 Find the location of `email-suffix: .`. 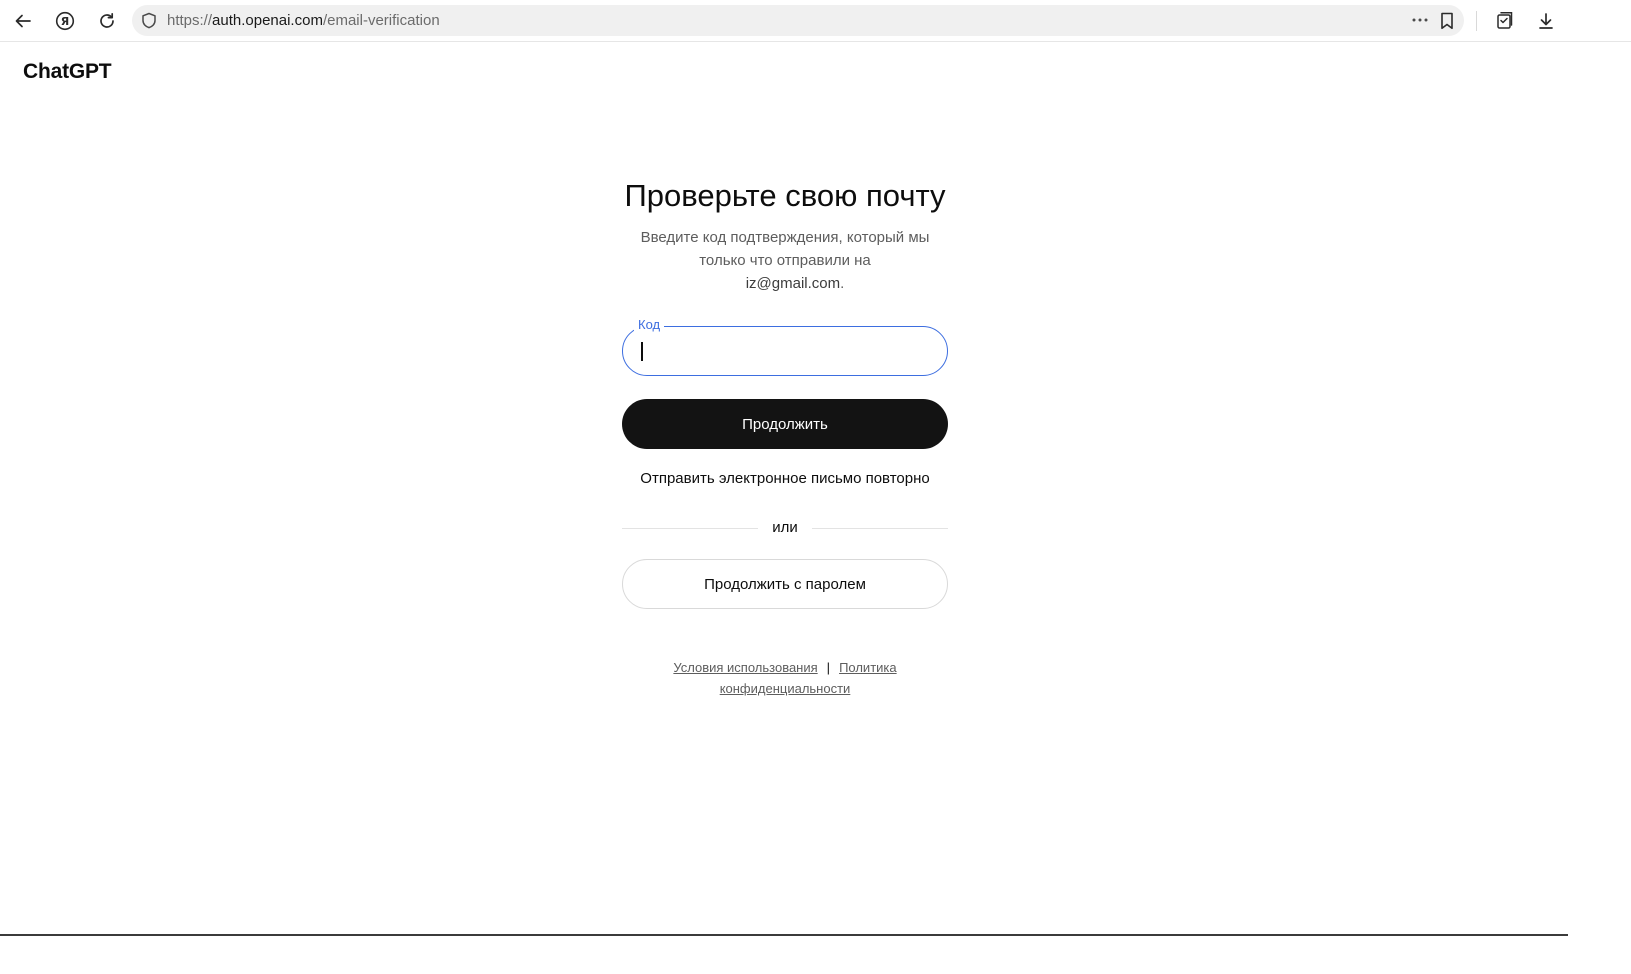

email-suffix: . is located at coordinates (842, 283).